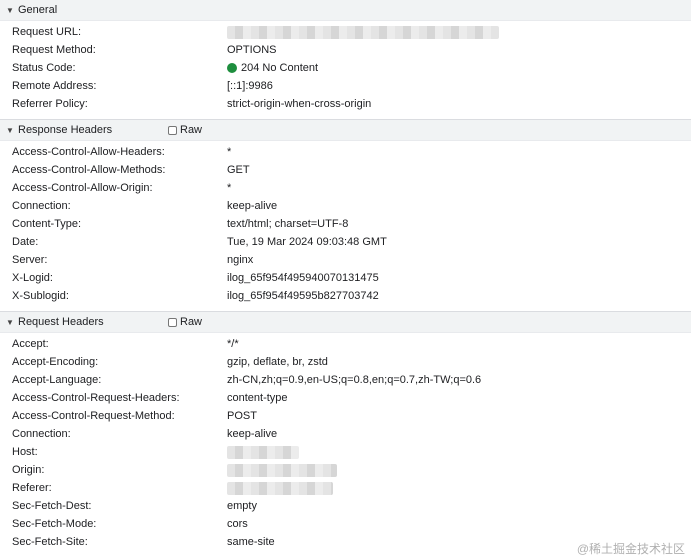 The image size is (691, 560). I want to click on header-row: Access-Control-Allow-Methods: GET, so click(345, 170).